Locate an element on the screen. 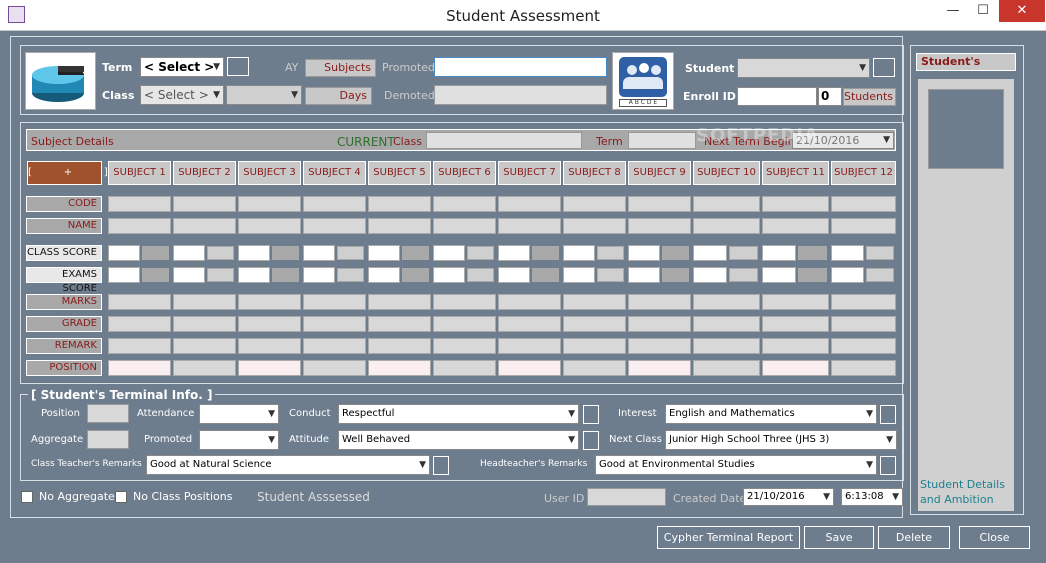 Image resolution: width=1046 pixels, height=563 pixels. save-button: Save is located at coordinates (839, 537).